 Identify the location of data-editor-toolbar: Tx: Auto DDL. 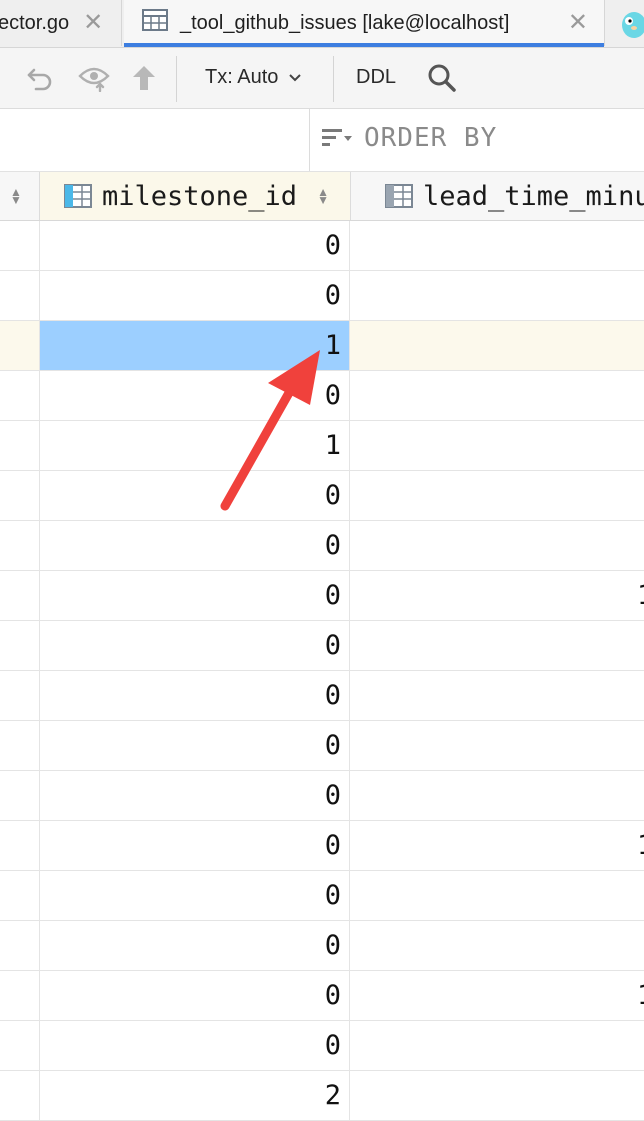
(322, 78).